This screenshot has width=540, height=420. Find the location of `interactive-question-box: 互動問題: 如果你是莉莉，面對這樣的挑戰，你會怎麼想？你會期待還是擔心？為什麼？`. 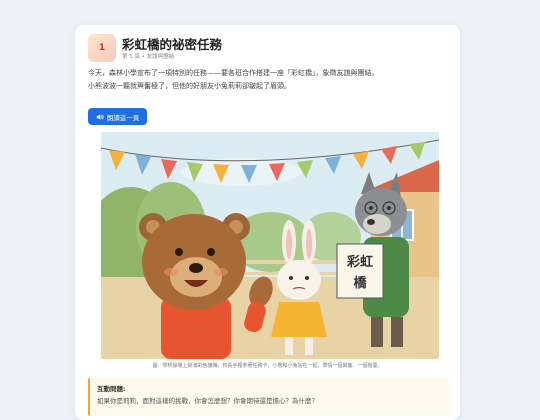

interactive-question-box: 互動問題: 如果你是莉莉，面對這樣的挑戰，你會怎麼想？你會期待還是擔心？為什麼？ is located at coordinates (268, 397).